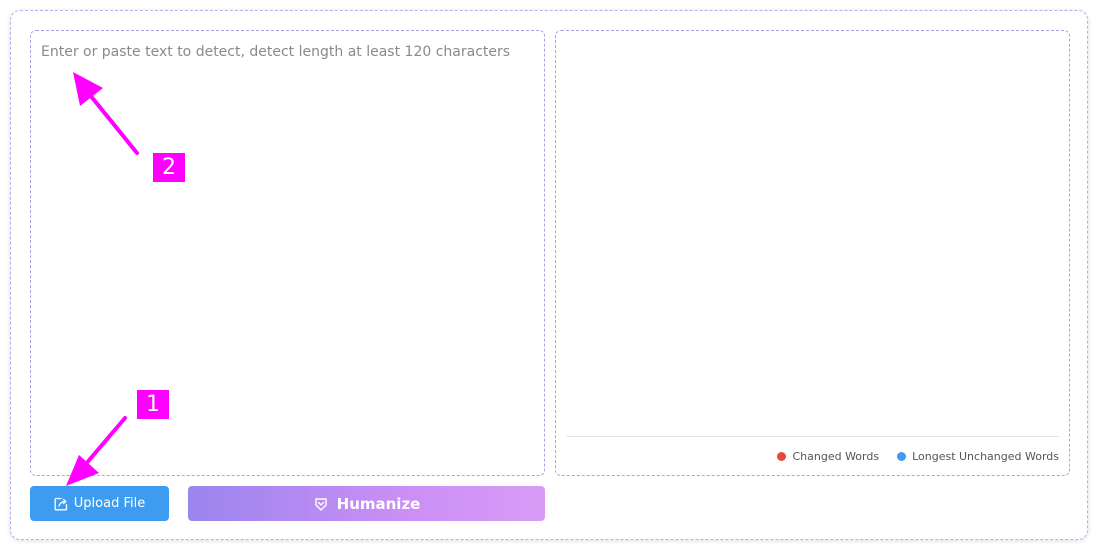  Describe the element at coordinates (169, 167) in the screenshot. I see `annotation-marker-2: 2` at that location.